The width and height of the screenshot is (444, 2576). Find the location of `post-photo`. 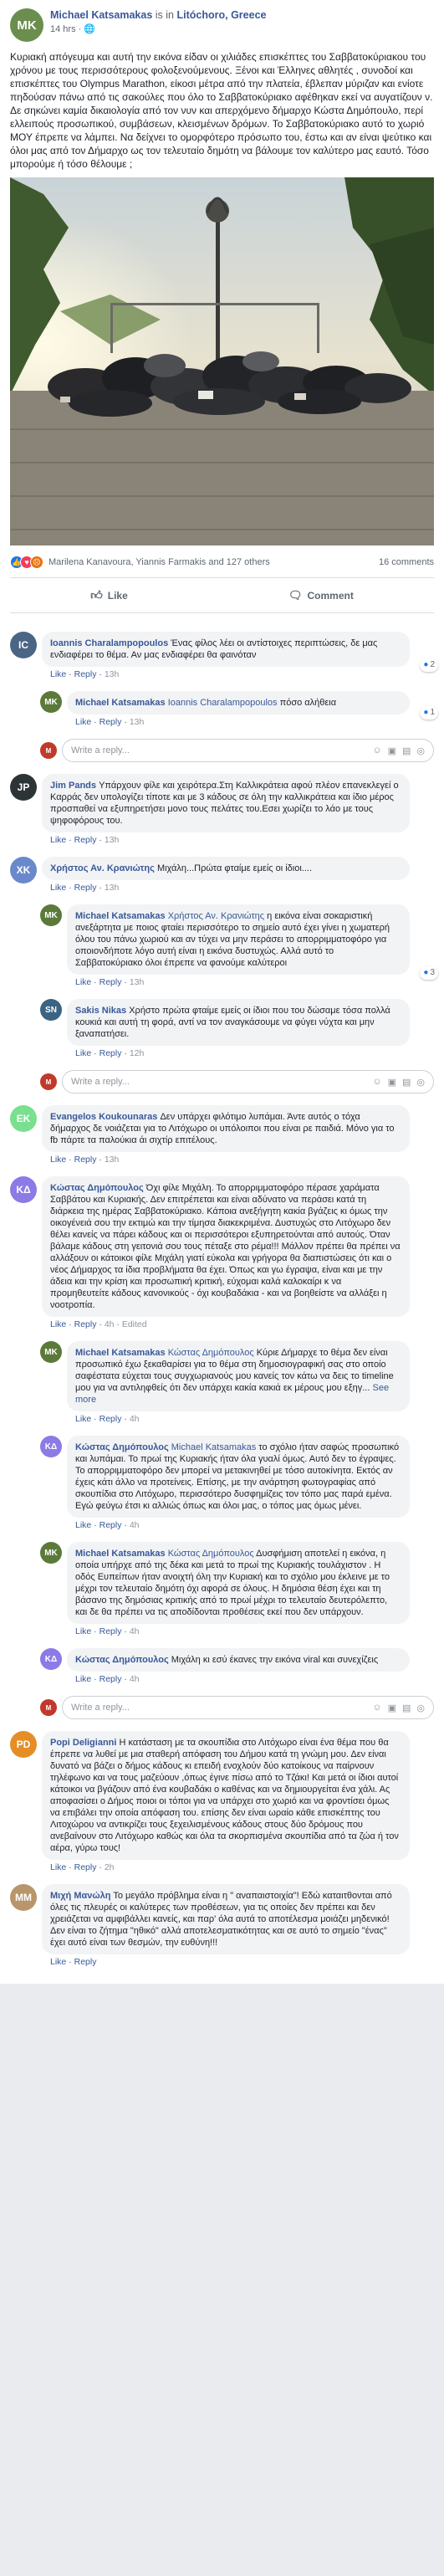

post-photo is located at coordinates (222, 361).